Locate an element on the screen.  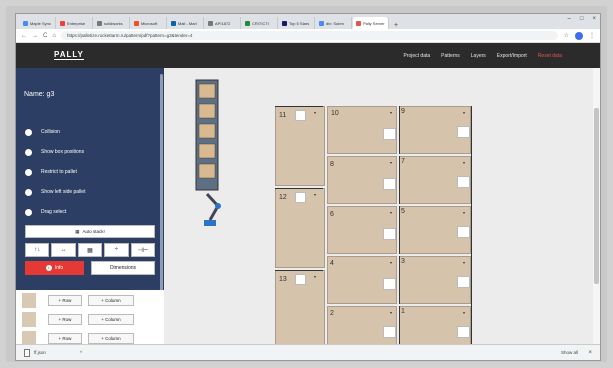
browser-tab: Maple Sync is located at coordinates (38, 23).